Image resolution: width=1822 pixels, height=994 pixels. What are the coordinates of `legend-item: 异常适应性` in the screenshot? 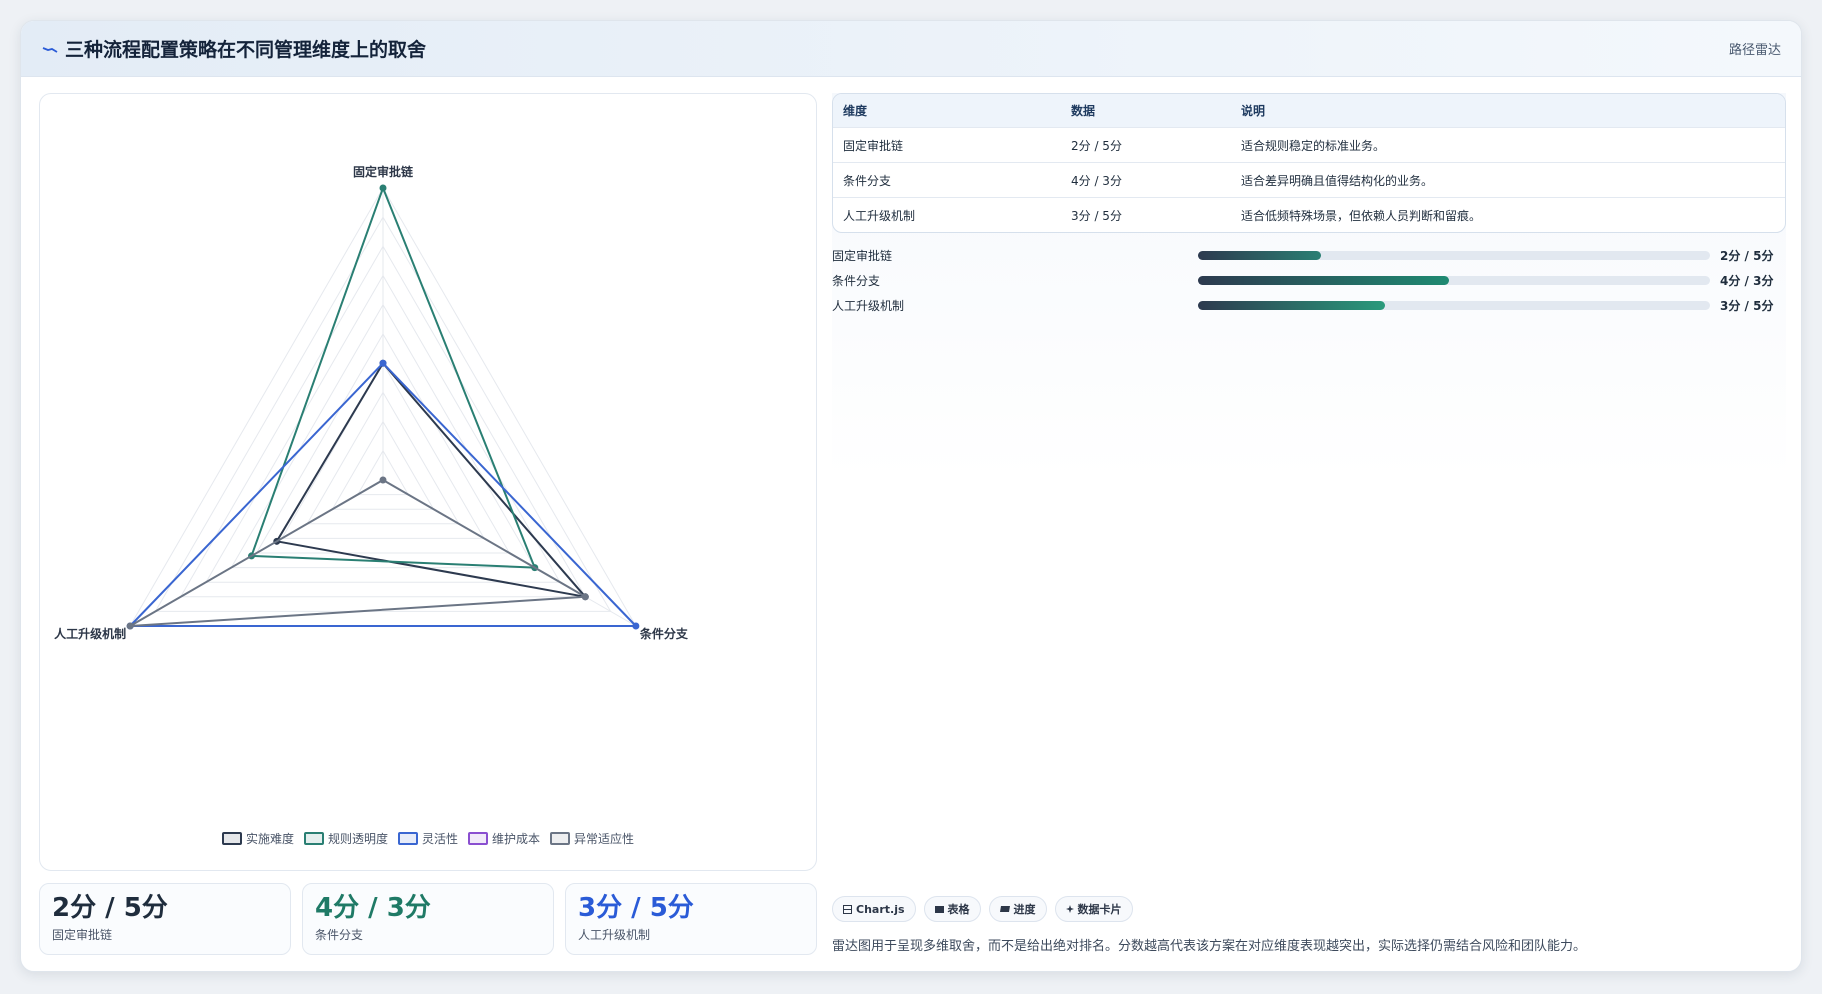 It's located at (592, 838).